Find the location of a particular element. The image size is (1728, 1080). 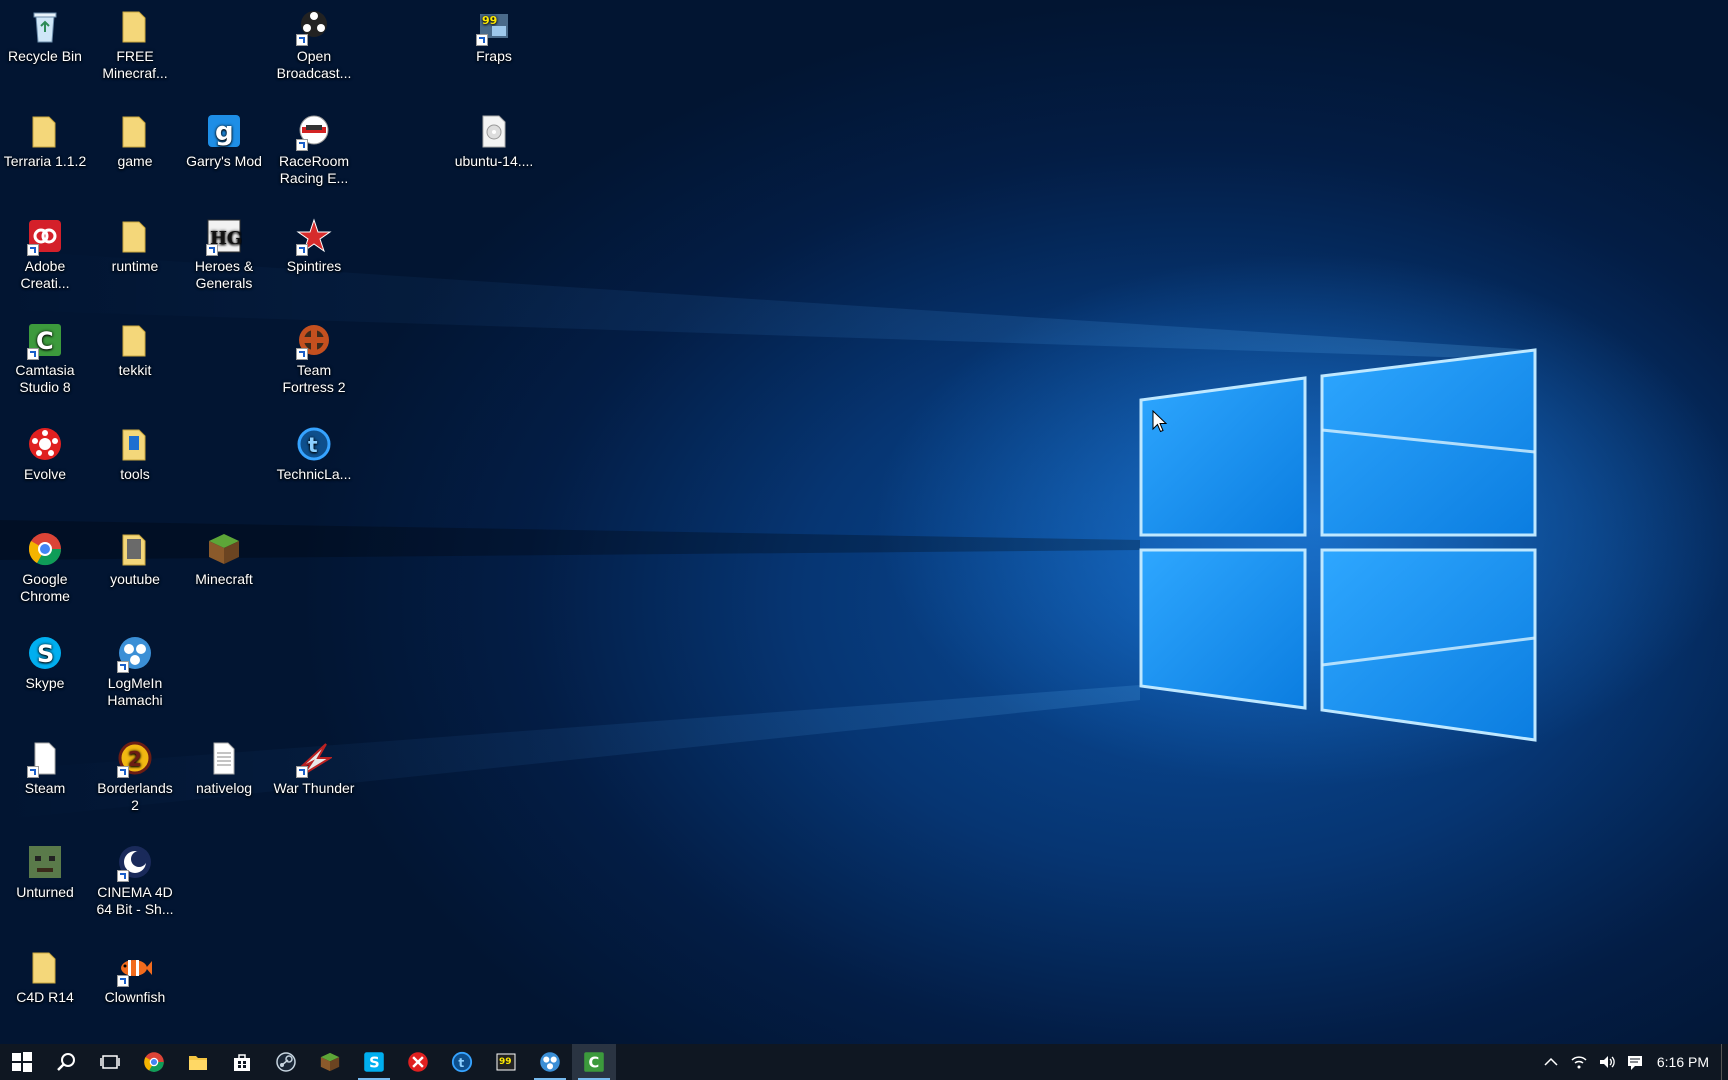

desktop-icon-c4d-r14: C4D R14 is located at coordinates (45, 977).